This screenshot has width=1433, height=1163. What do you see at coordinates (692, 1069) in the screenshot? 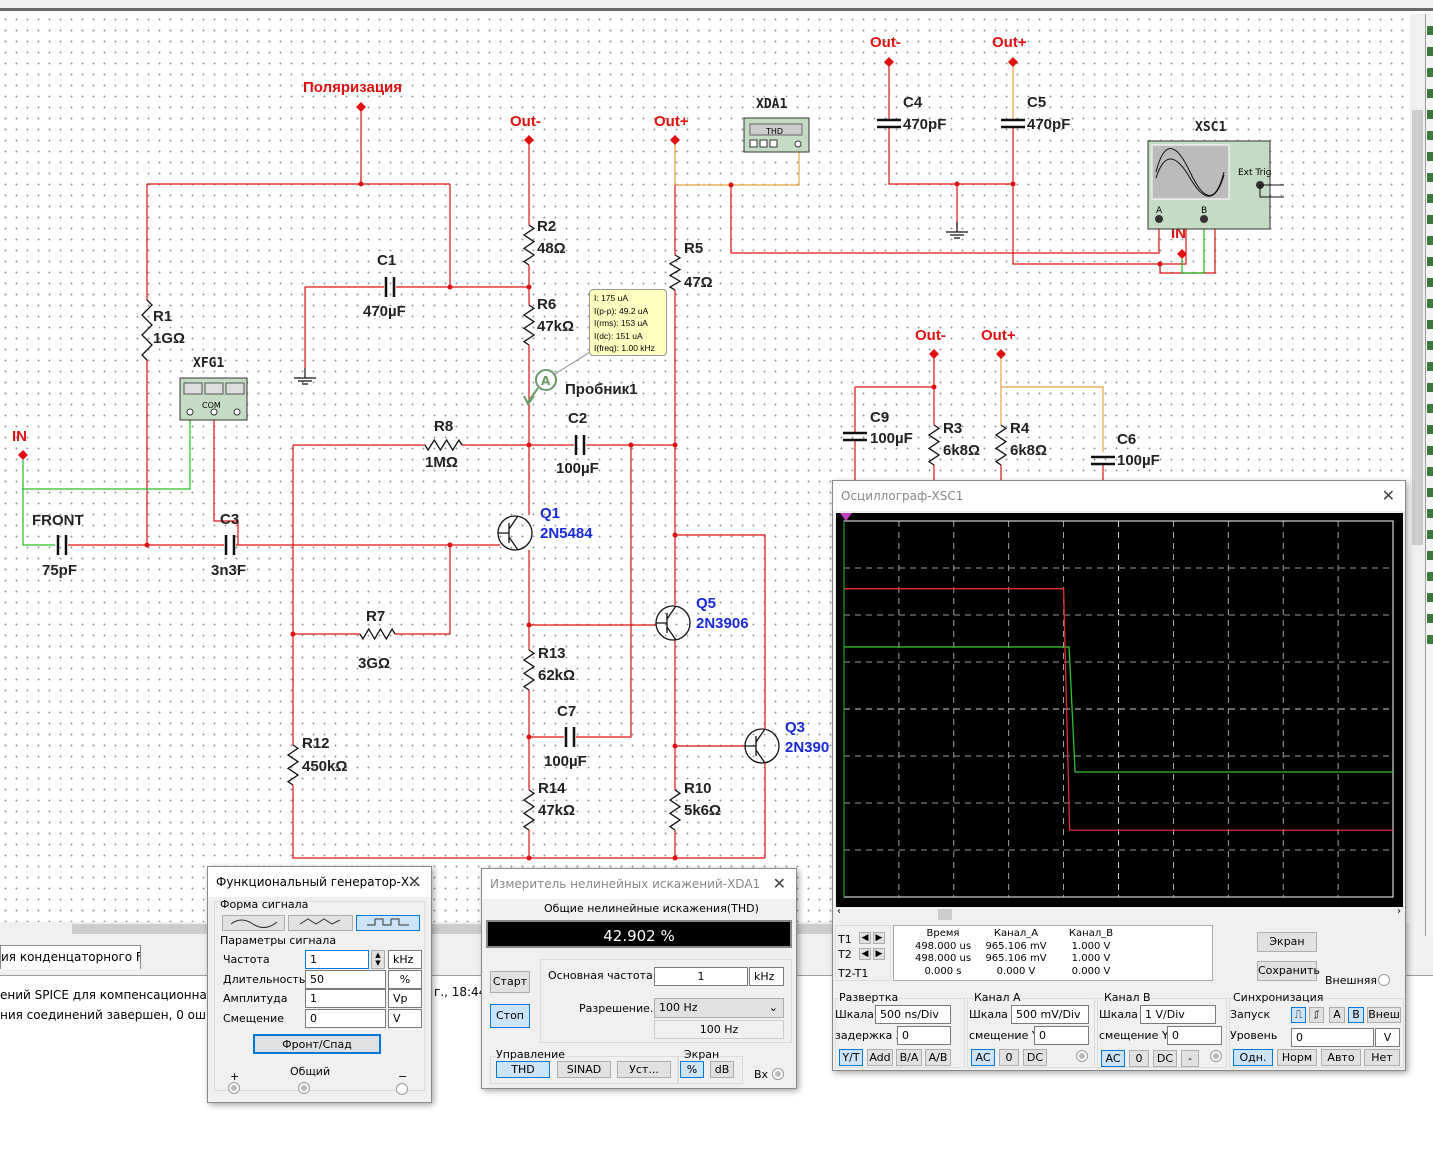
I see `percent-button: %` at bounding box center [692, 1069].